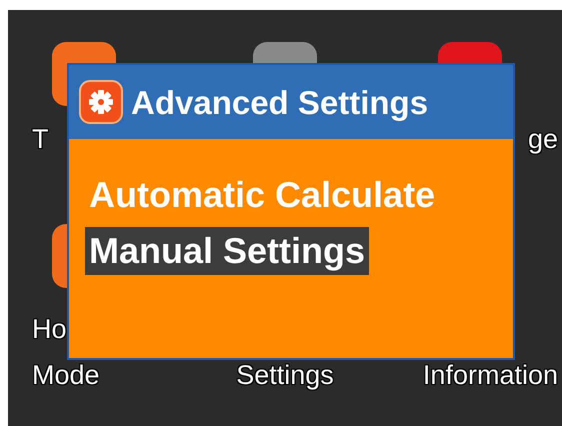  Describe the element at coordinates (279, 102) in the screenshot. I see `dialog-title: Advanced Settings` at that location.